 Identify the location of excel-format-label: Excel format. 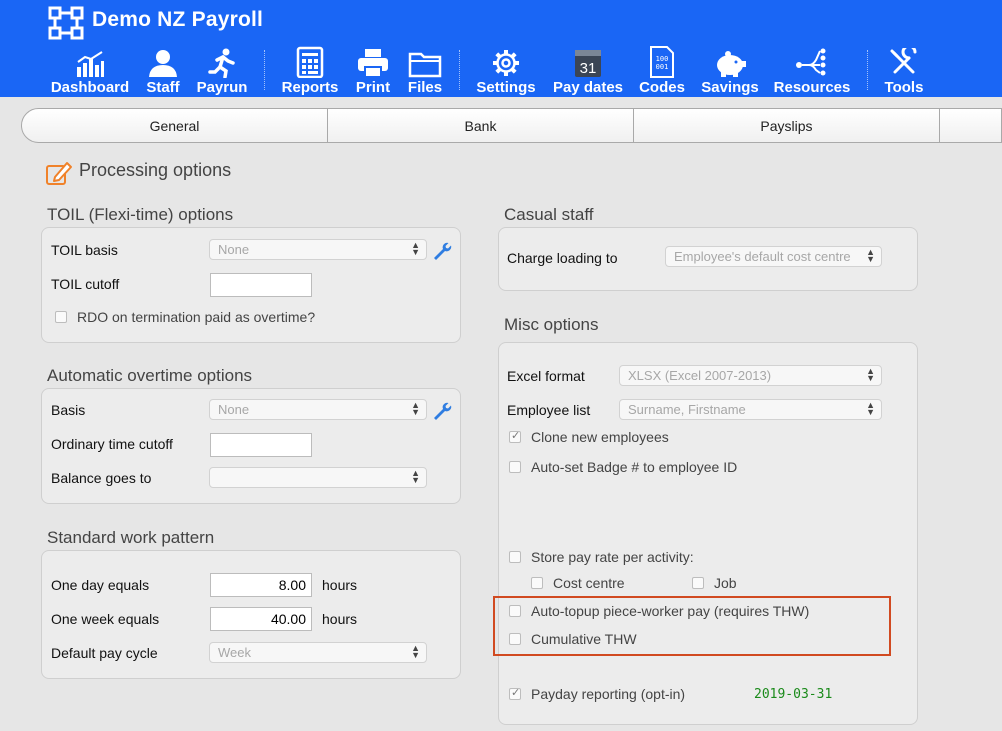
(546, 376).